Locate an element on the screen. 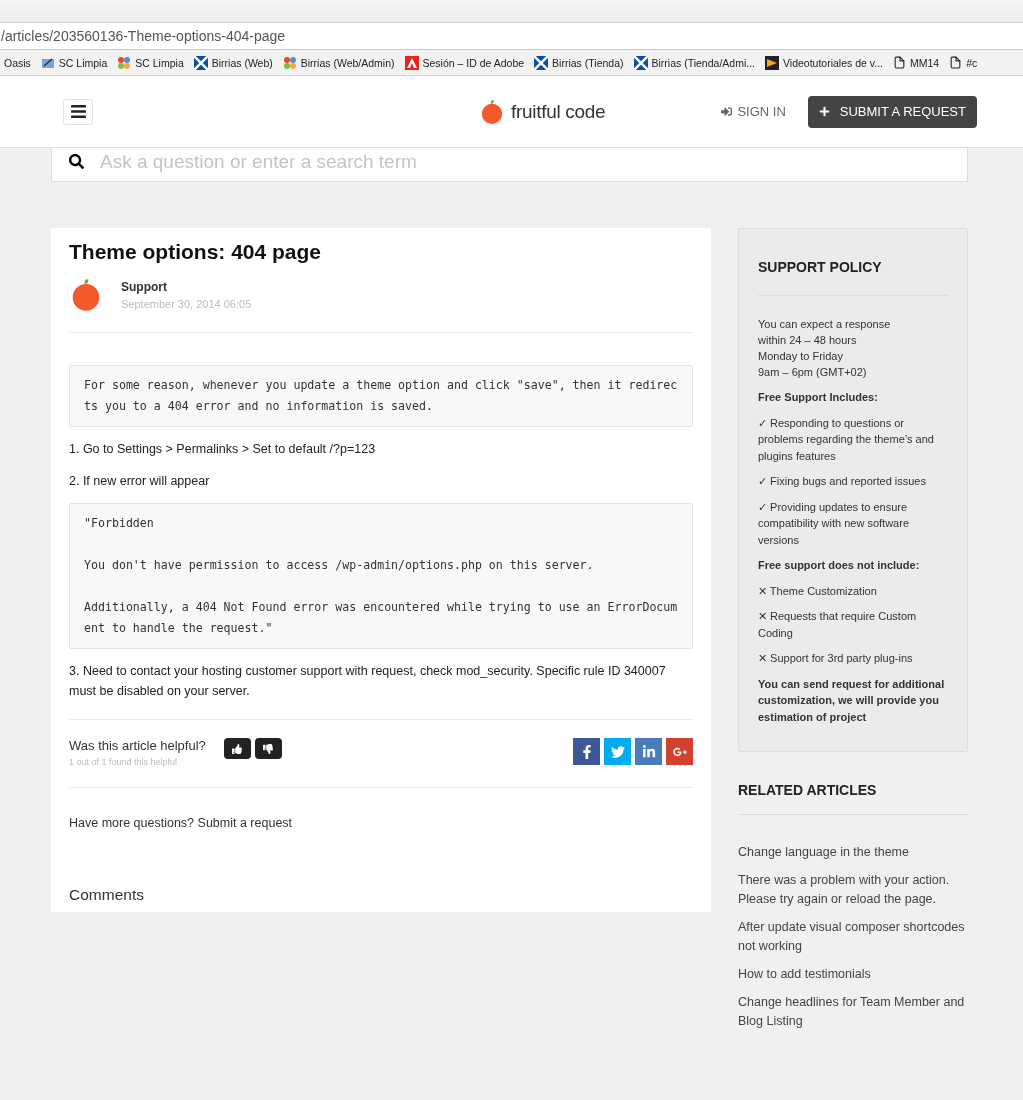 The image size is (1023, 1100). google-plus-button is located at coordinates (679, 751).